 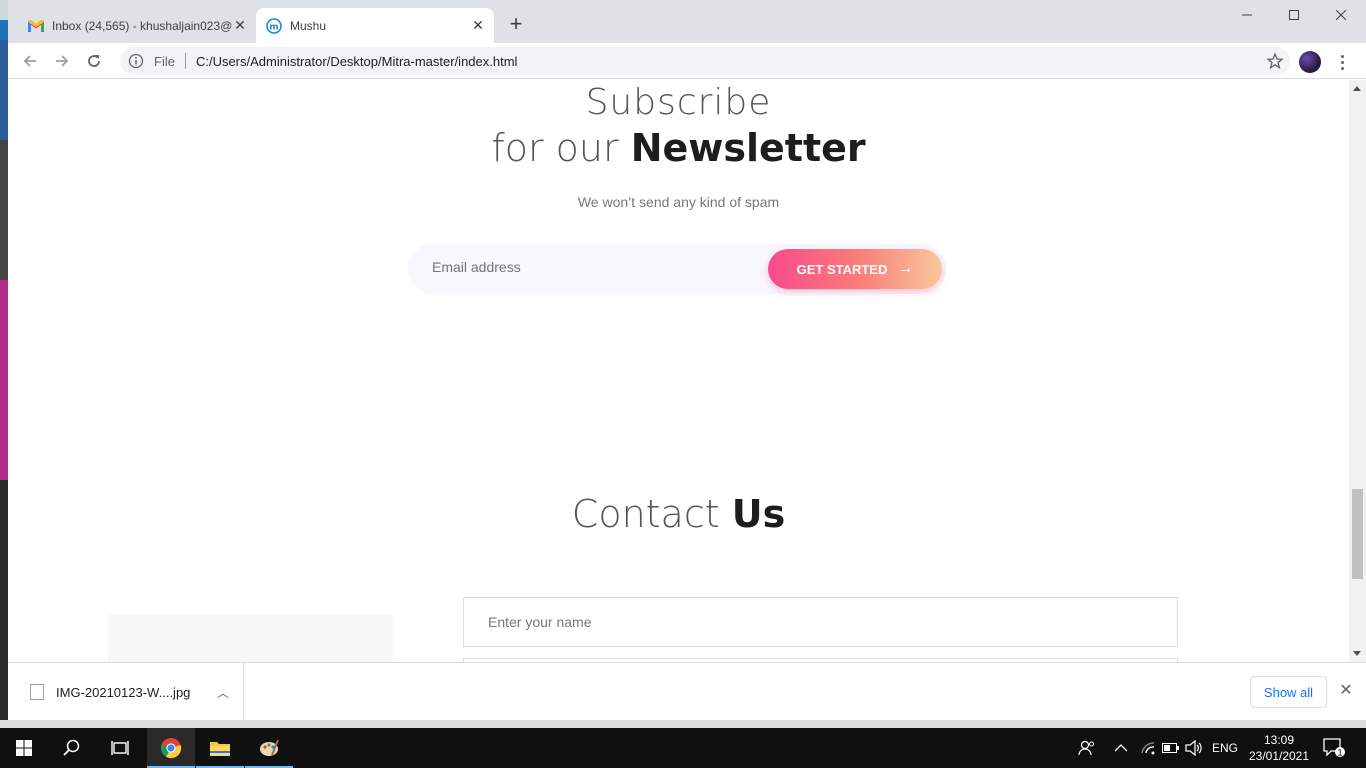 What do you see at coordinates (223, 692) in the screenshot?
I see `chevron-up-icon: ︿` at bounding box center [223, 692].